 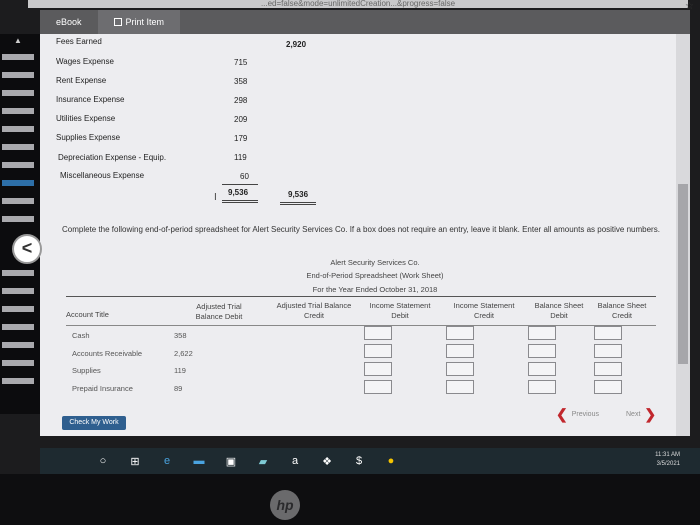 I want to click on sheet-row-title: Accounts Receivable, so click(x=107, y=353).